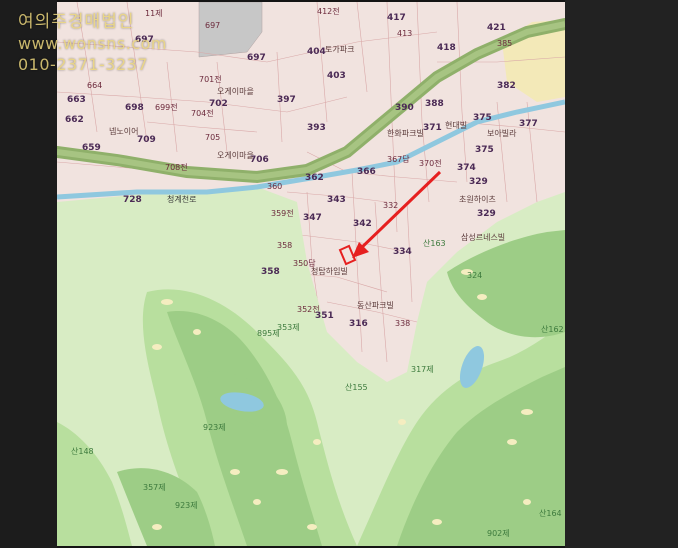 The height and width of the screenshot is (548, 678). What do you see at coordinates (166, 107) in the screenshot?
I see `lot-label: 699전` at bounding box center [166, 107].